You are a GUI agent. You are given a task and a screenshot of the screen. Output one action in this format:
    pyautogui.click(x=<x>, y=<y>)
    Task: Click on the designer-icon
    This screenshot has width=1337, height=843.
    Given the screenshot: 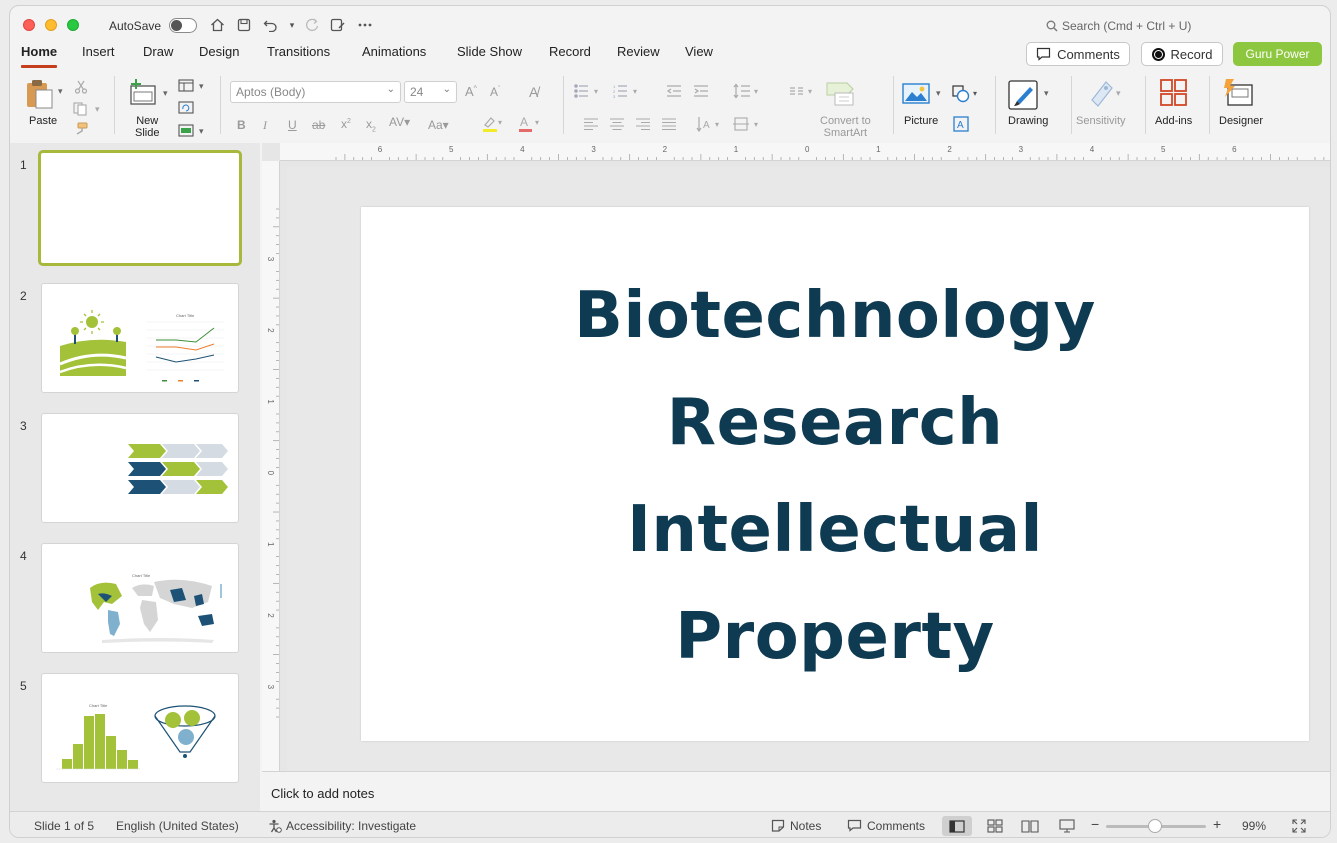 What is the action you would take?
    pyautogui.click(x=1238, y=94)
    